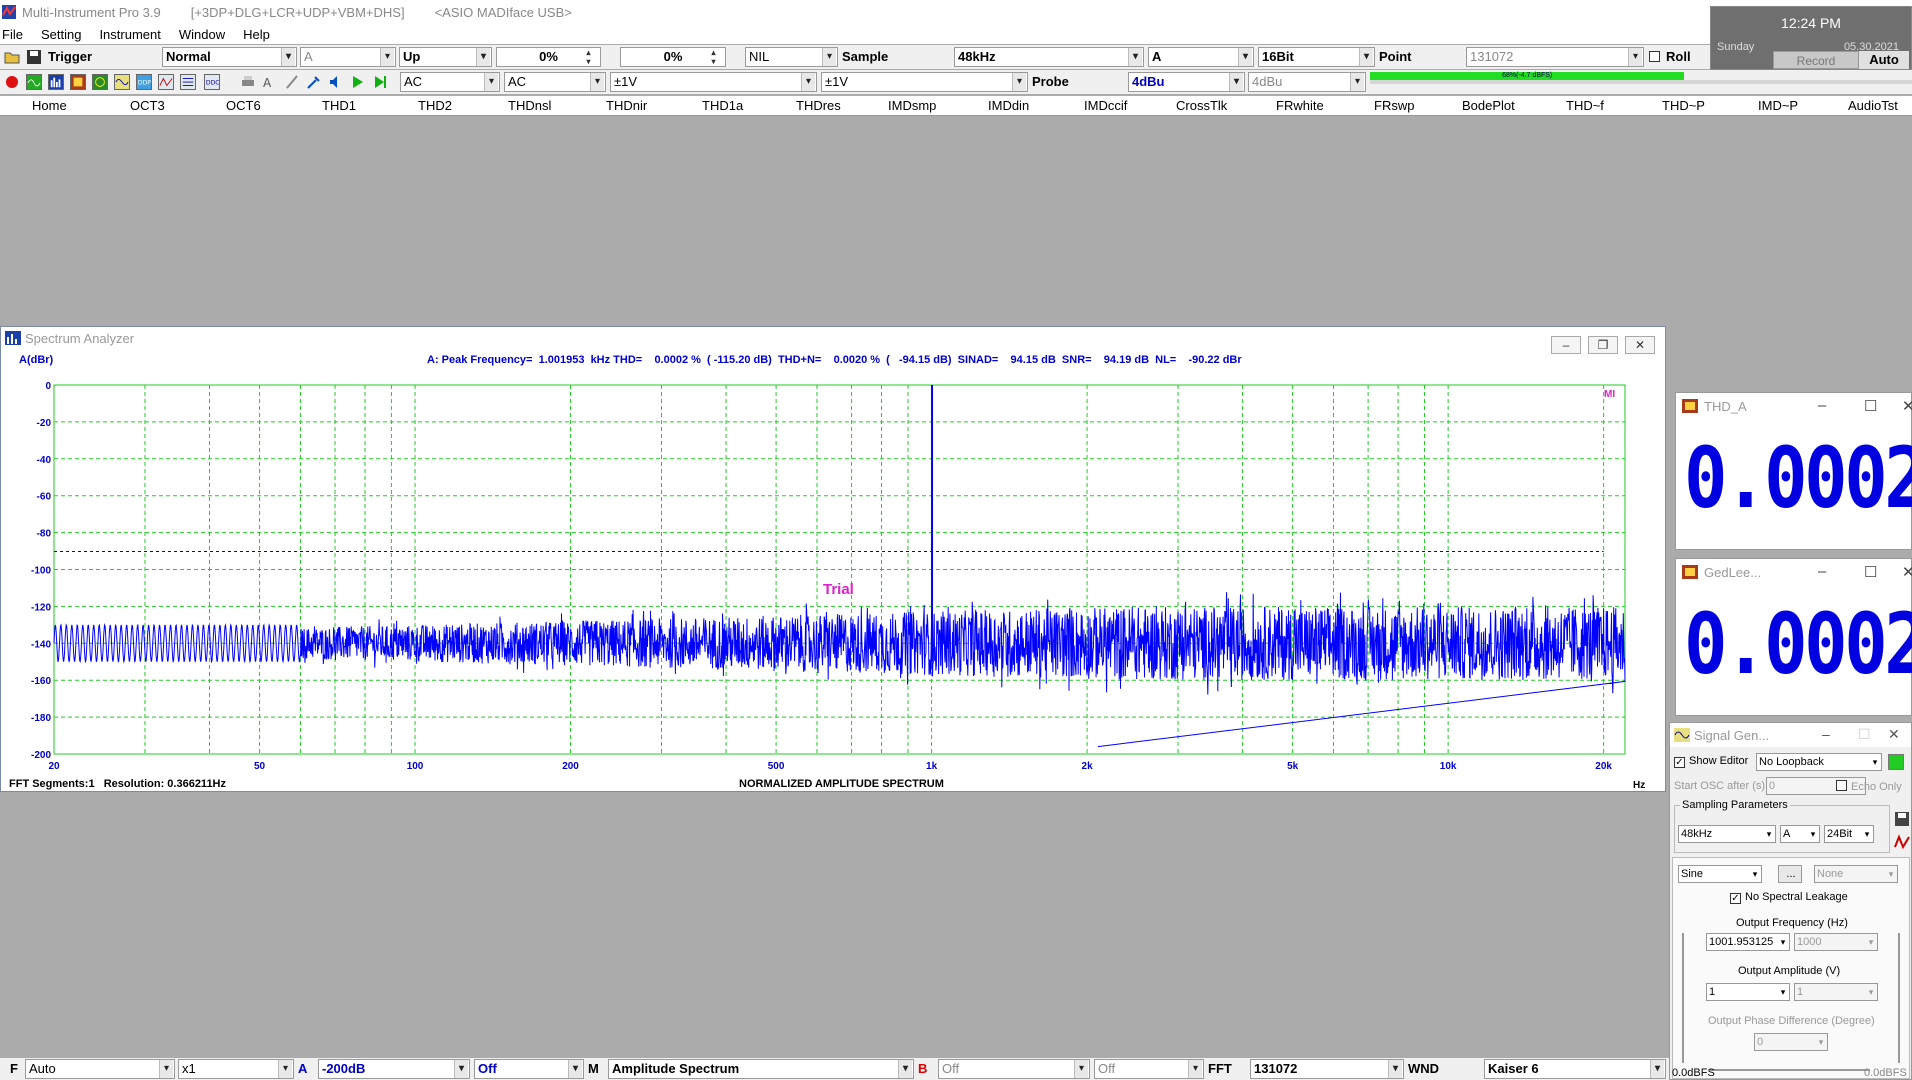 Image resolution: width=1912 pixels, height=1080 pixels. What do you see at coordinates (1186, 82) in the screenshot?
I see `probe-a-select: 4dBu` at bounding box center [1186, 82].